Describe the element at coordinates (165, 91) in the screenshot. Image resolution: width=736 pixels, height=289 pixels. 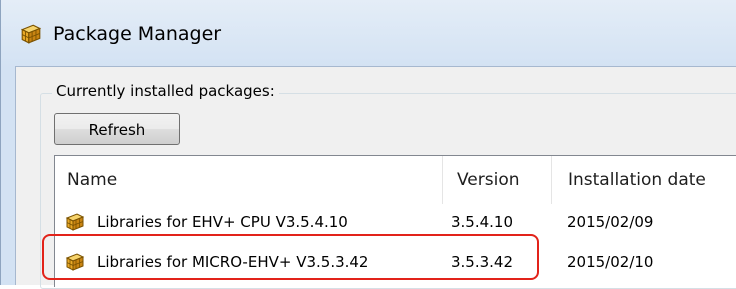
I see `group-label: Currently installed packages:` at that location.